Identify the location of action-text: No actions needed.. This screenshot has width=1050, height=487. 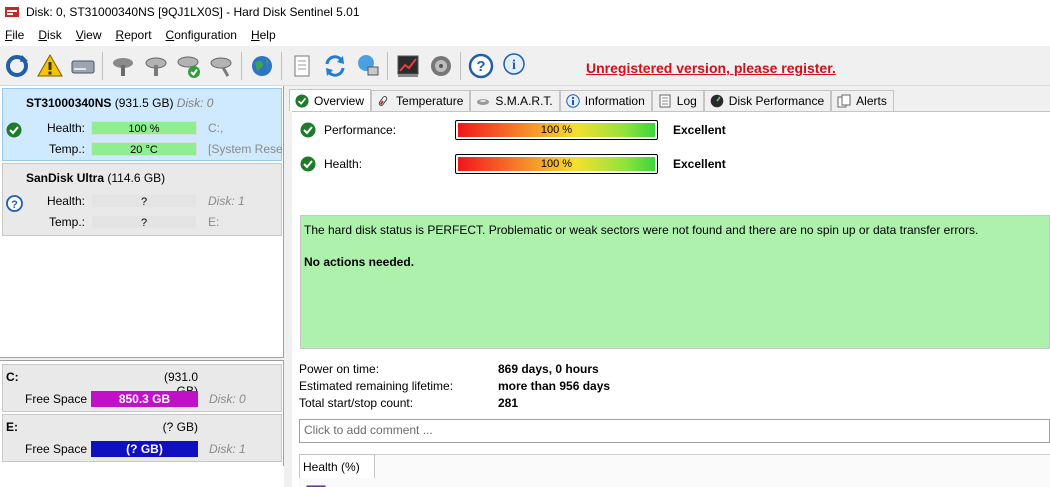
(359, 262).